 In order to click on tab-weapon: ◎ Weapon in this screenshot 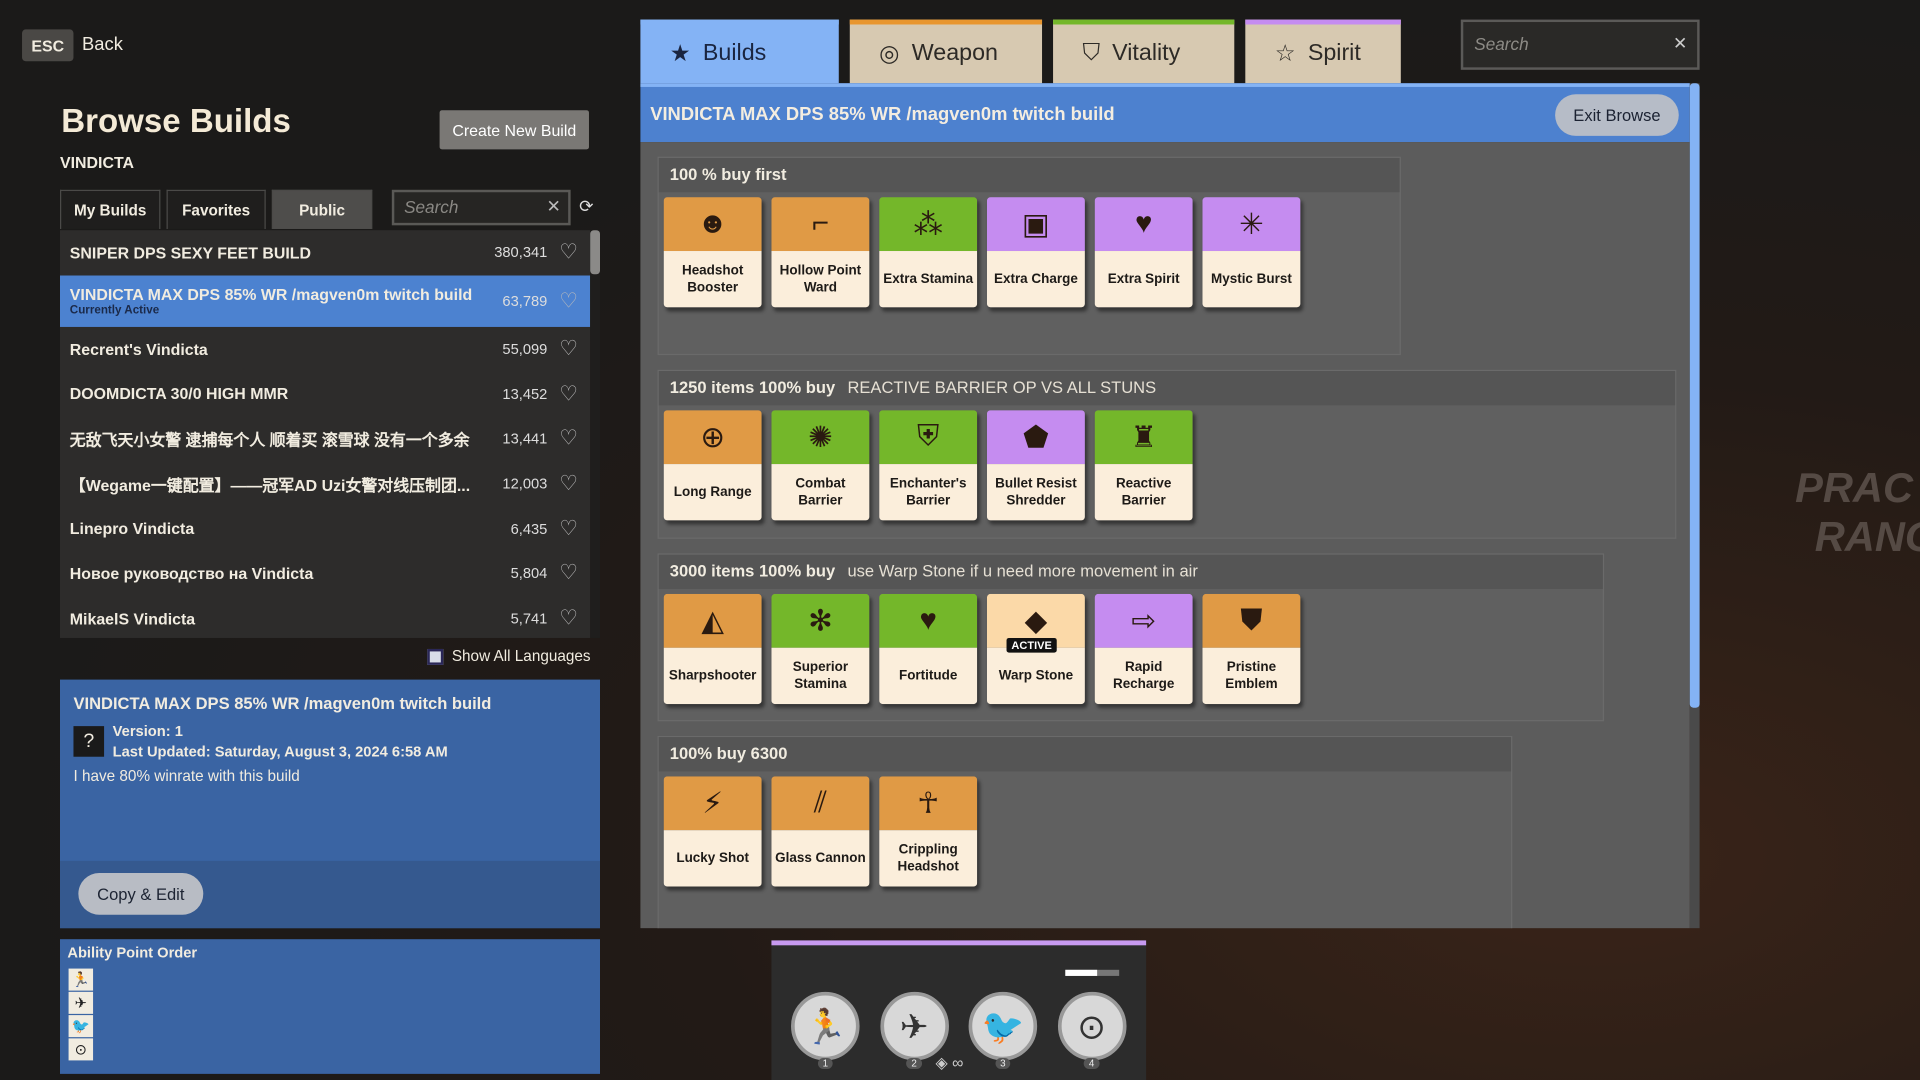, I will do `click(946, 51)`.